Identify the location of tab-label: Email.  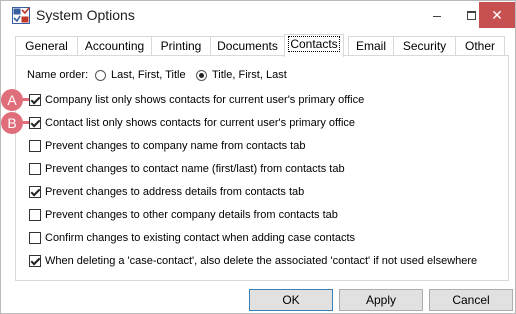
(370, 46).